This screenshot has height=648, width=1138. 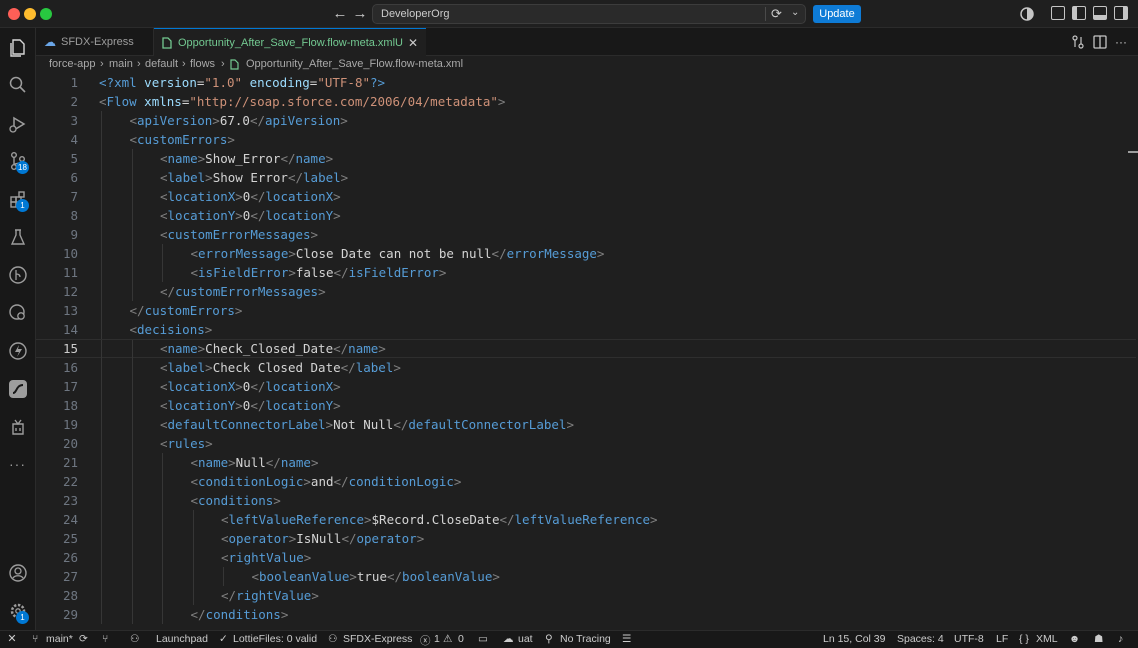 I want to click on run-debug-icon, so click(x=18, y=124).